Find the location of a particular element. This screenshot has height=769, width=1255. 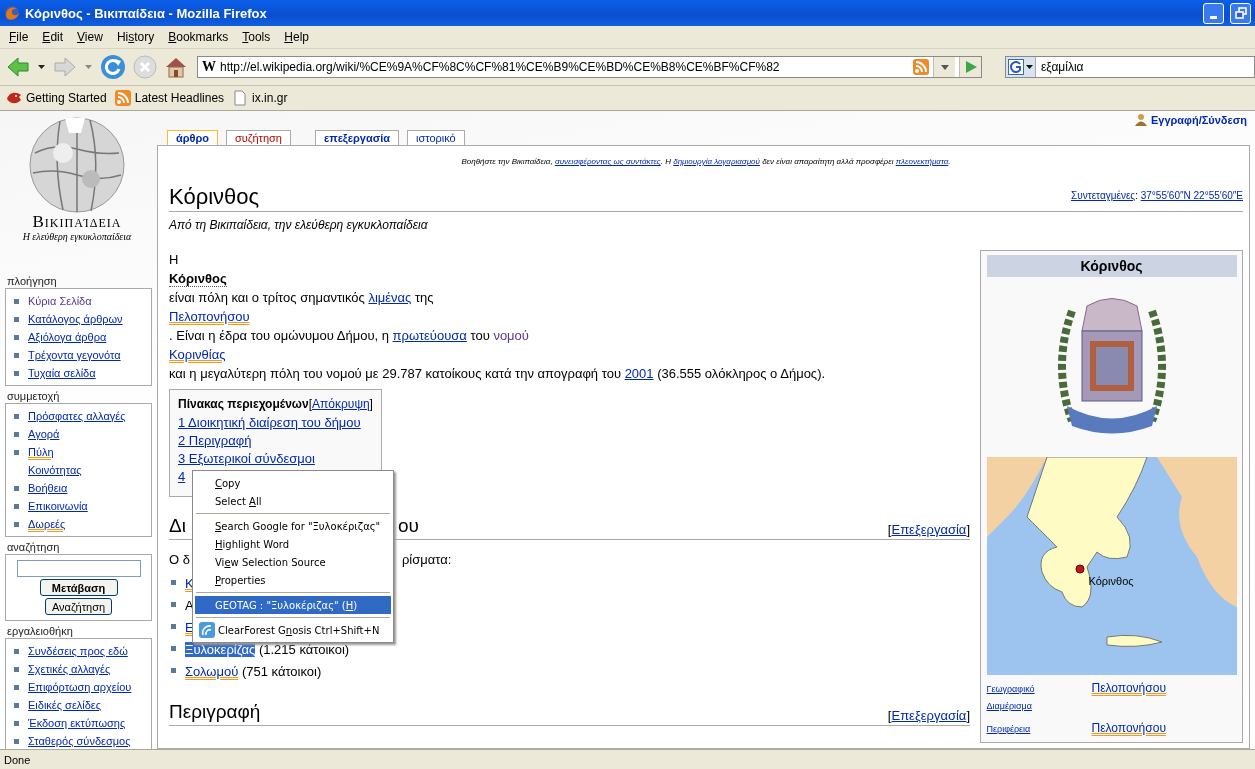

reload-icon is located at coordinates (113, 67).